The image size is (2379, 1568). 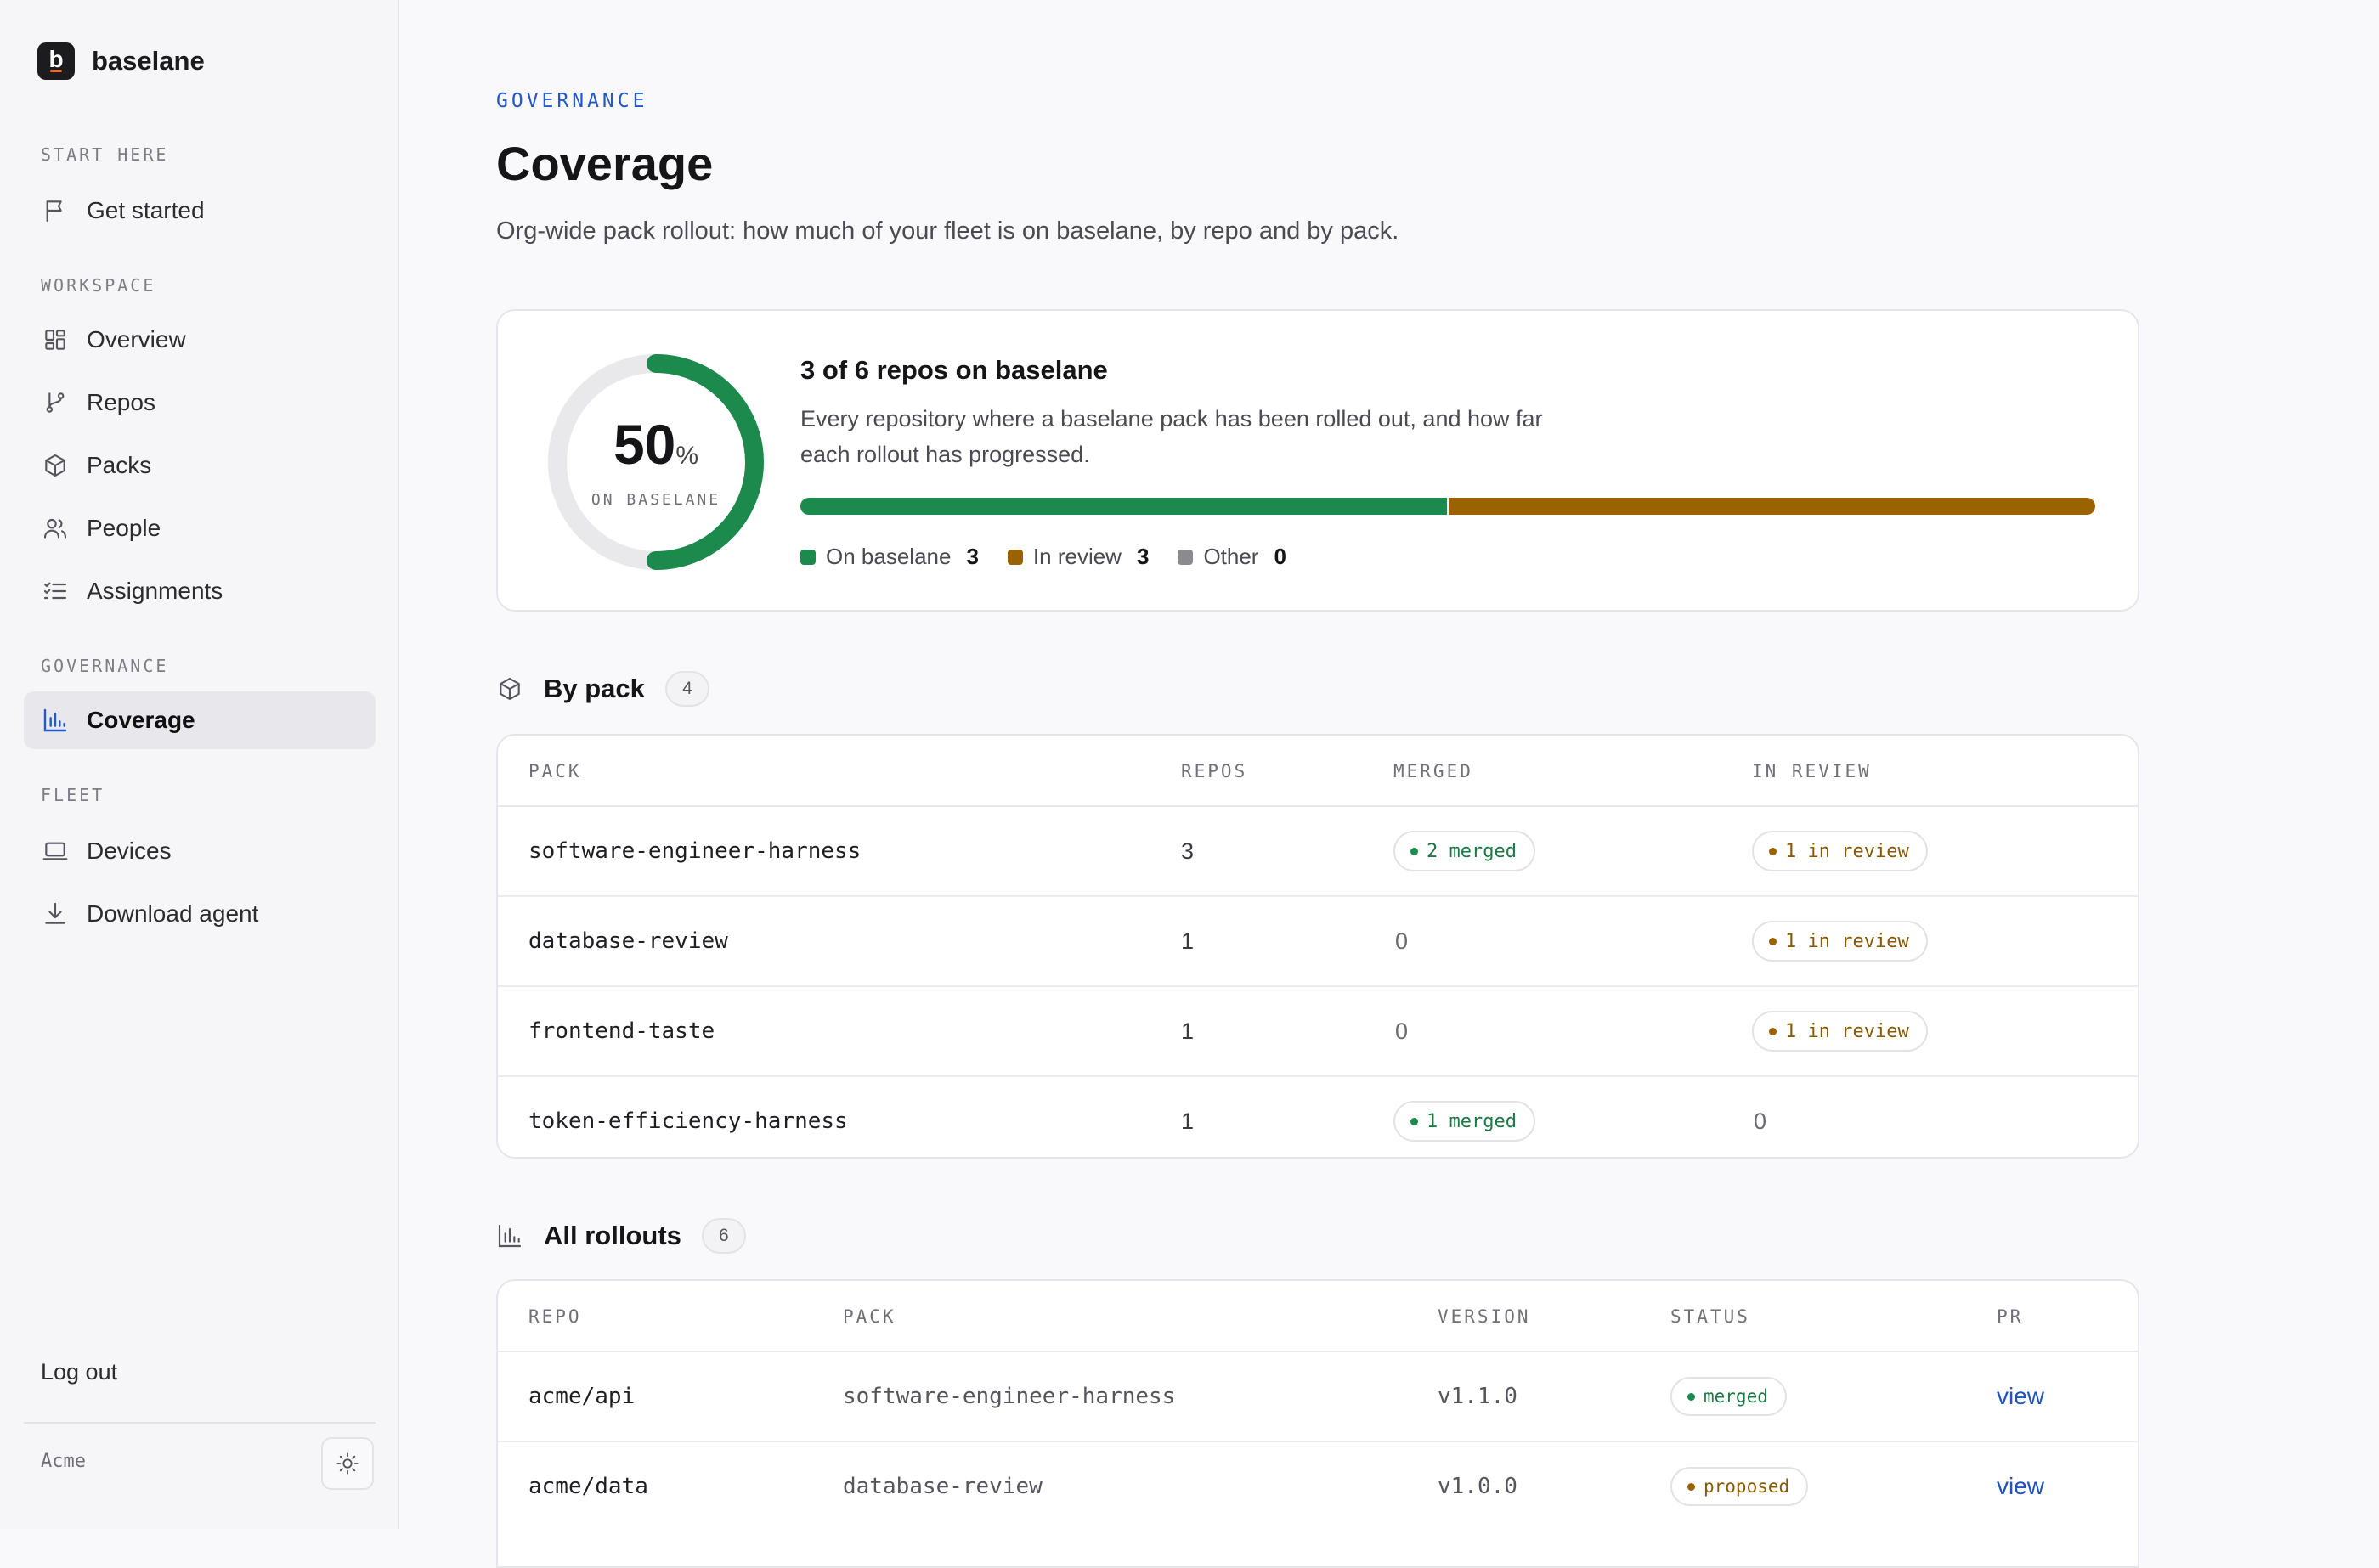 What do you see at coordinates (200, 340) in the screenshot?
I see `sidebar-item-overview: Overview` at bounding box center [200, 340].